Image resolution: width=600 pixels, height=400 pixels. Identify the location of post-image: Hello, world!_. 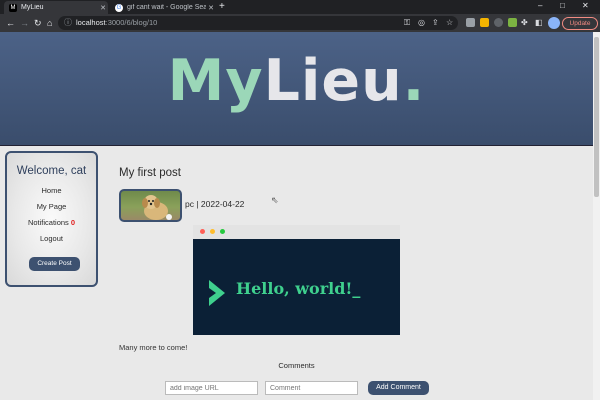
(296, 280).